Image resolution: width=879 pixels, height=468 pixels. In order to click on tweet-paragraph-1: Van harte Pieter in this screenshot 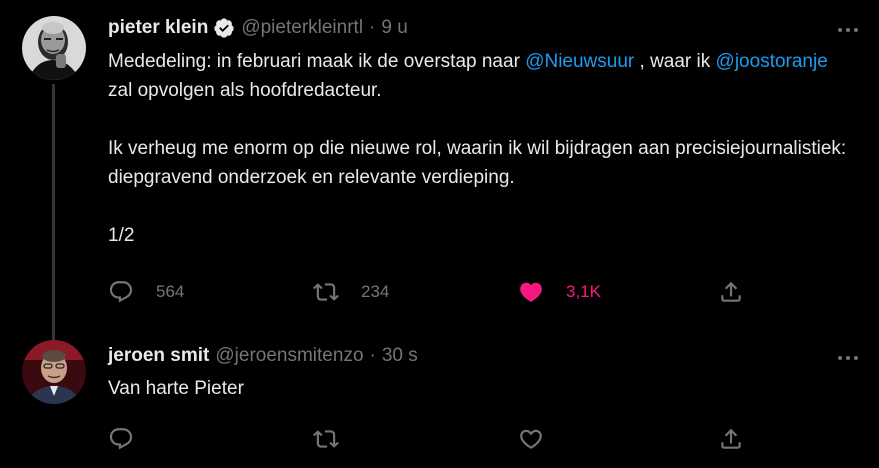, I will do `click(176, 388)`.